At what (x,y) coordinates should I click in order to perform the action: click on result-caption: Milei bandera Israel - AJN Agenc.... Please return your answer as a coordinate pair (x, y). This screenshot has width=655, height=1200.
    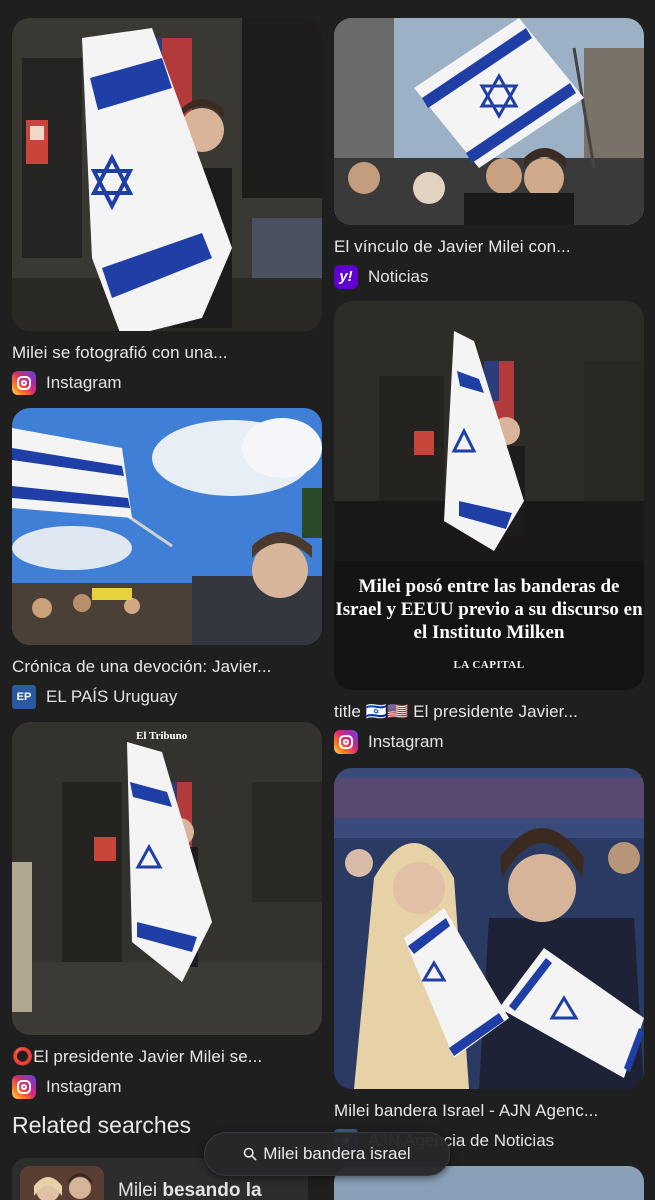
    Looking at the image, I should click on (489, 1111).